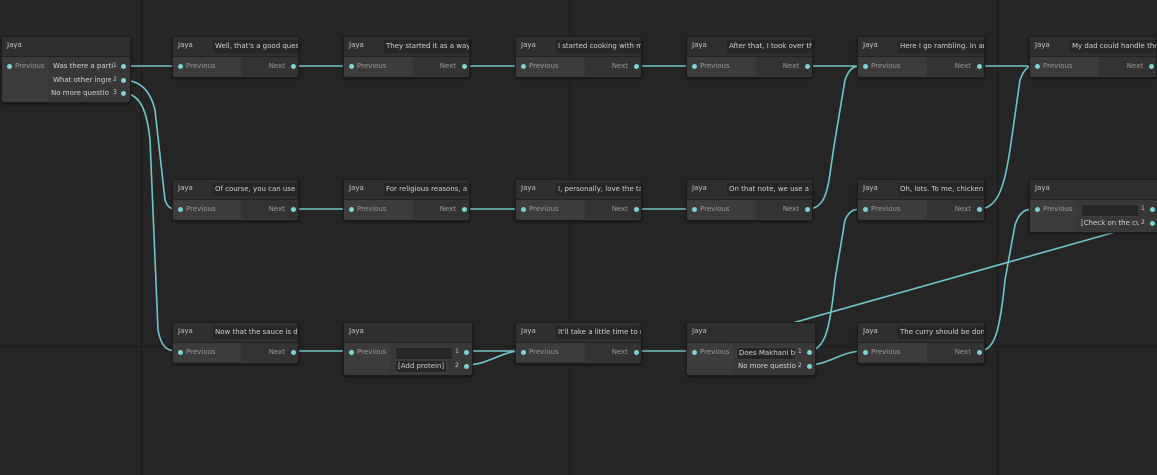 The image size is (1157, 475). What do you see at coordinates (426, 46) in the screenshot?
I see `dialogue-line: They started it as a way t` at bounding box center [426, 46].